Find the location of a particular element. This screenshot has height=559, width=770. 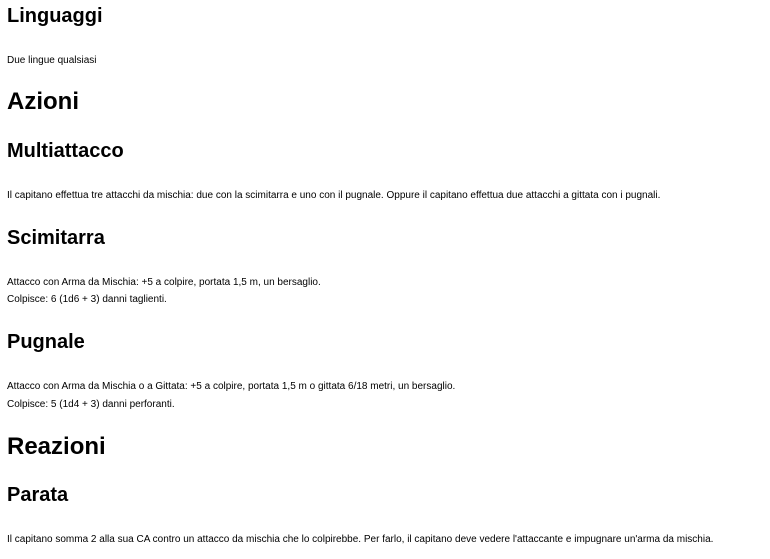

actions-heading: Azioni is located at coordinates (43, 101).